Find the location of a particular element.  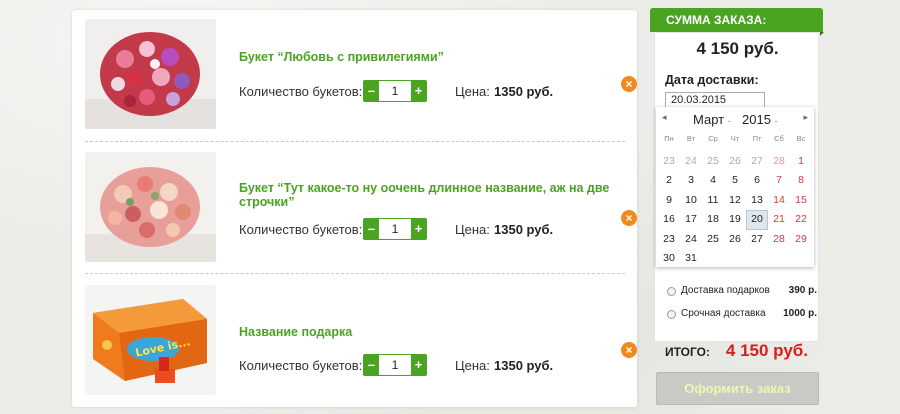

calendar-day: 16 is located at coordinates (669, 220).